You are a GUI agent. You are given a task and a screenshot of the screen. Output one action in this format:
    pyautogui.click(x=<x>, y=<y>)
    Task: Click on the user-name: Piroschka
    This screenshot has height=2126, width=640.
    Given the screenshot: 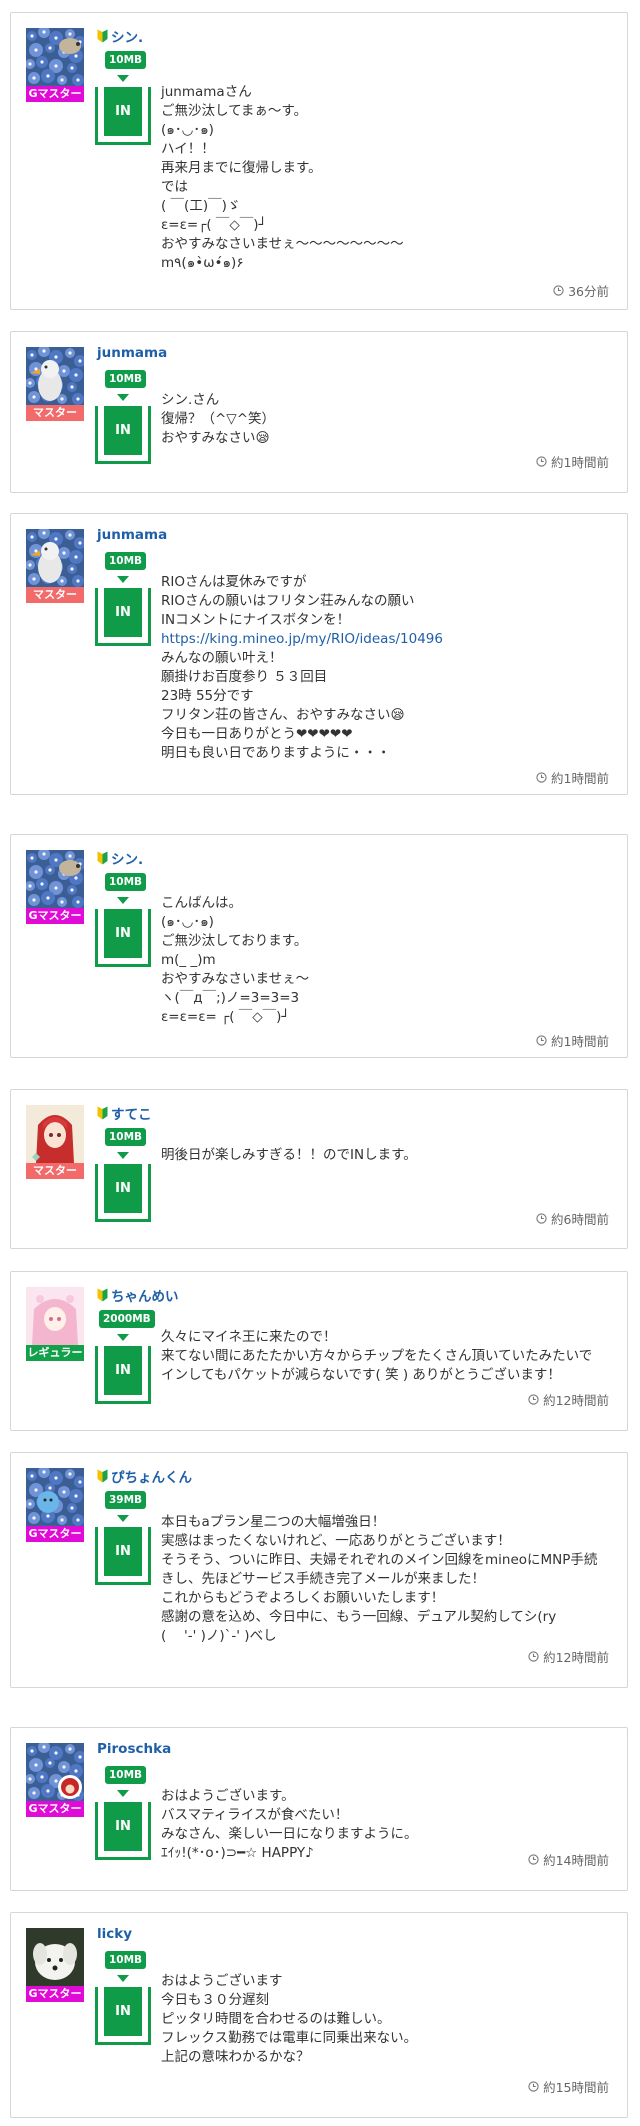 What is the action you would take?
    pyautogui.click(x=134, y=1749)
    